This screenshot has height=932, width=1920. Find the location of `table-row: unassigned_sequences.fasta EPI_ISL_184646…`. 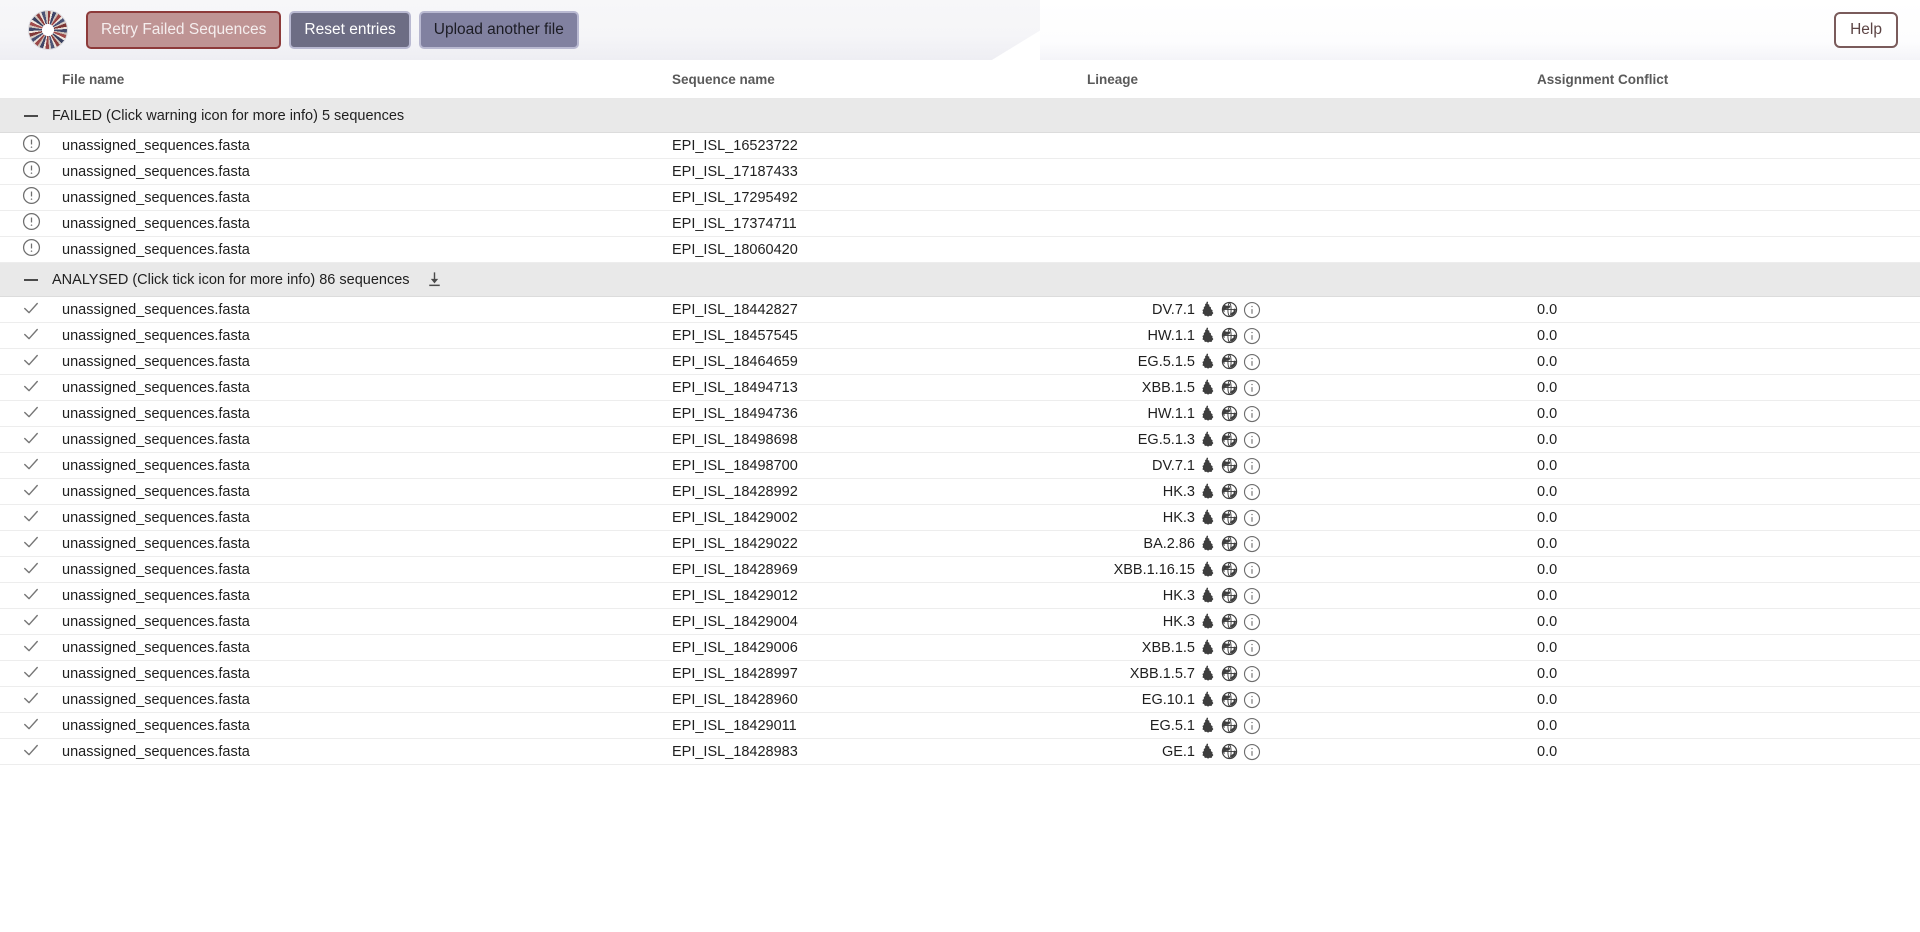

table-row: unassigned_sequences.fasta EPI_ISL_184646… is located at coordinates (960, 361).